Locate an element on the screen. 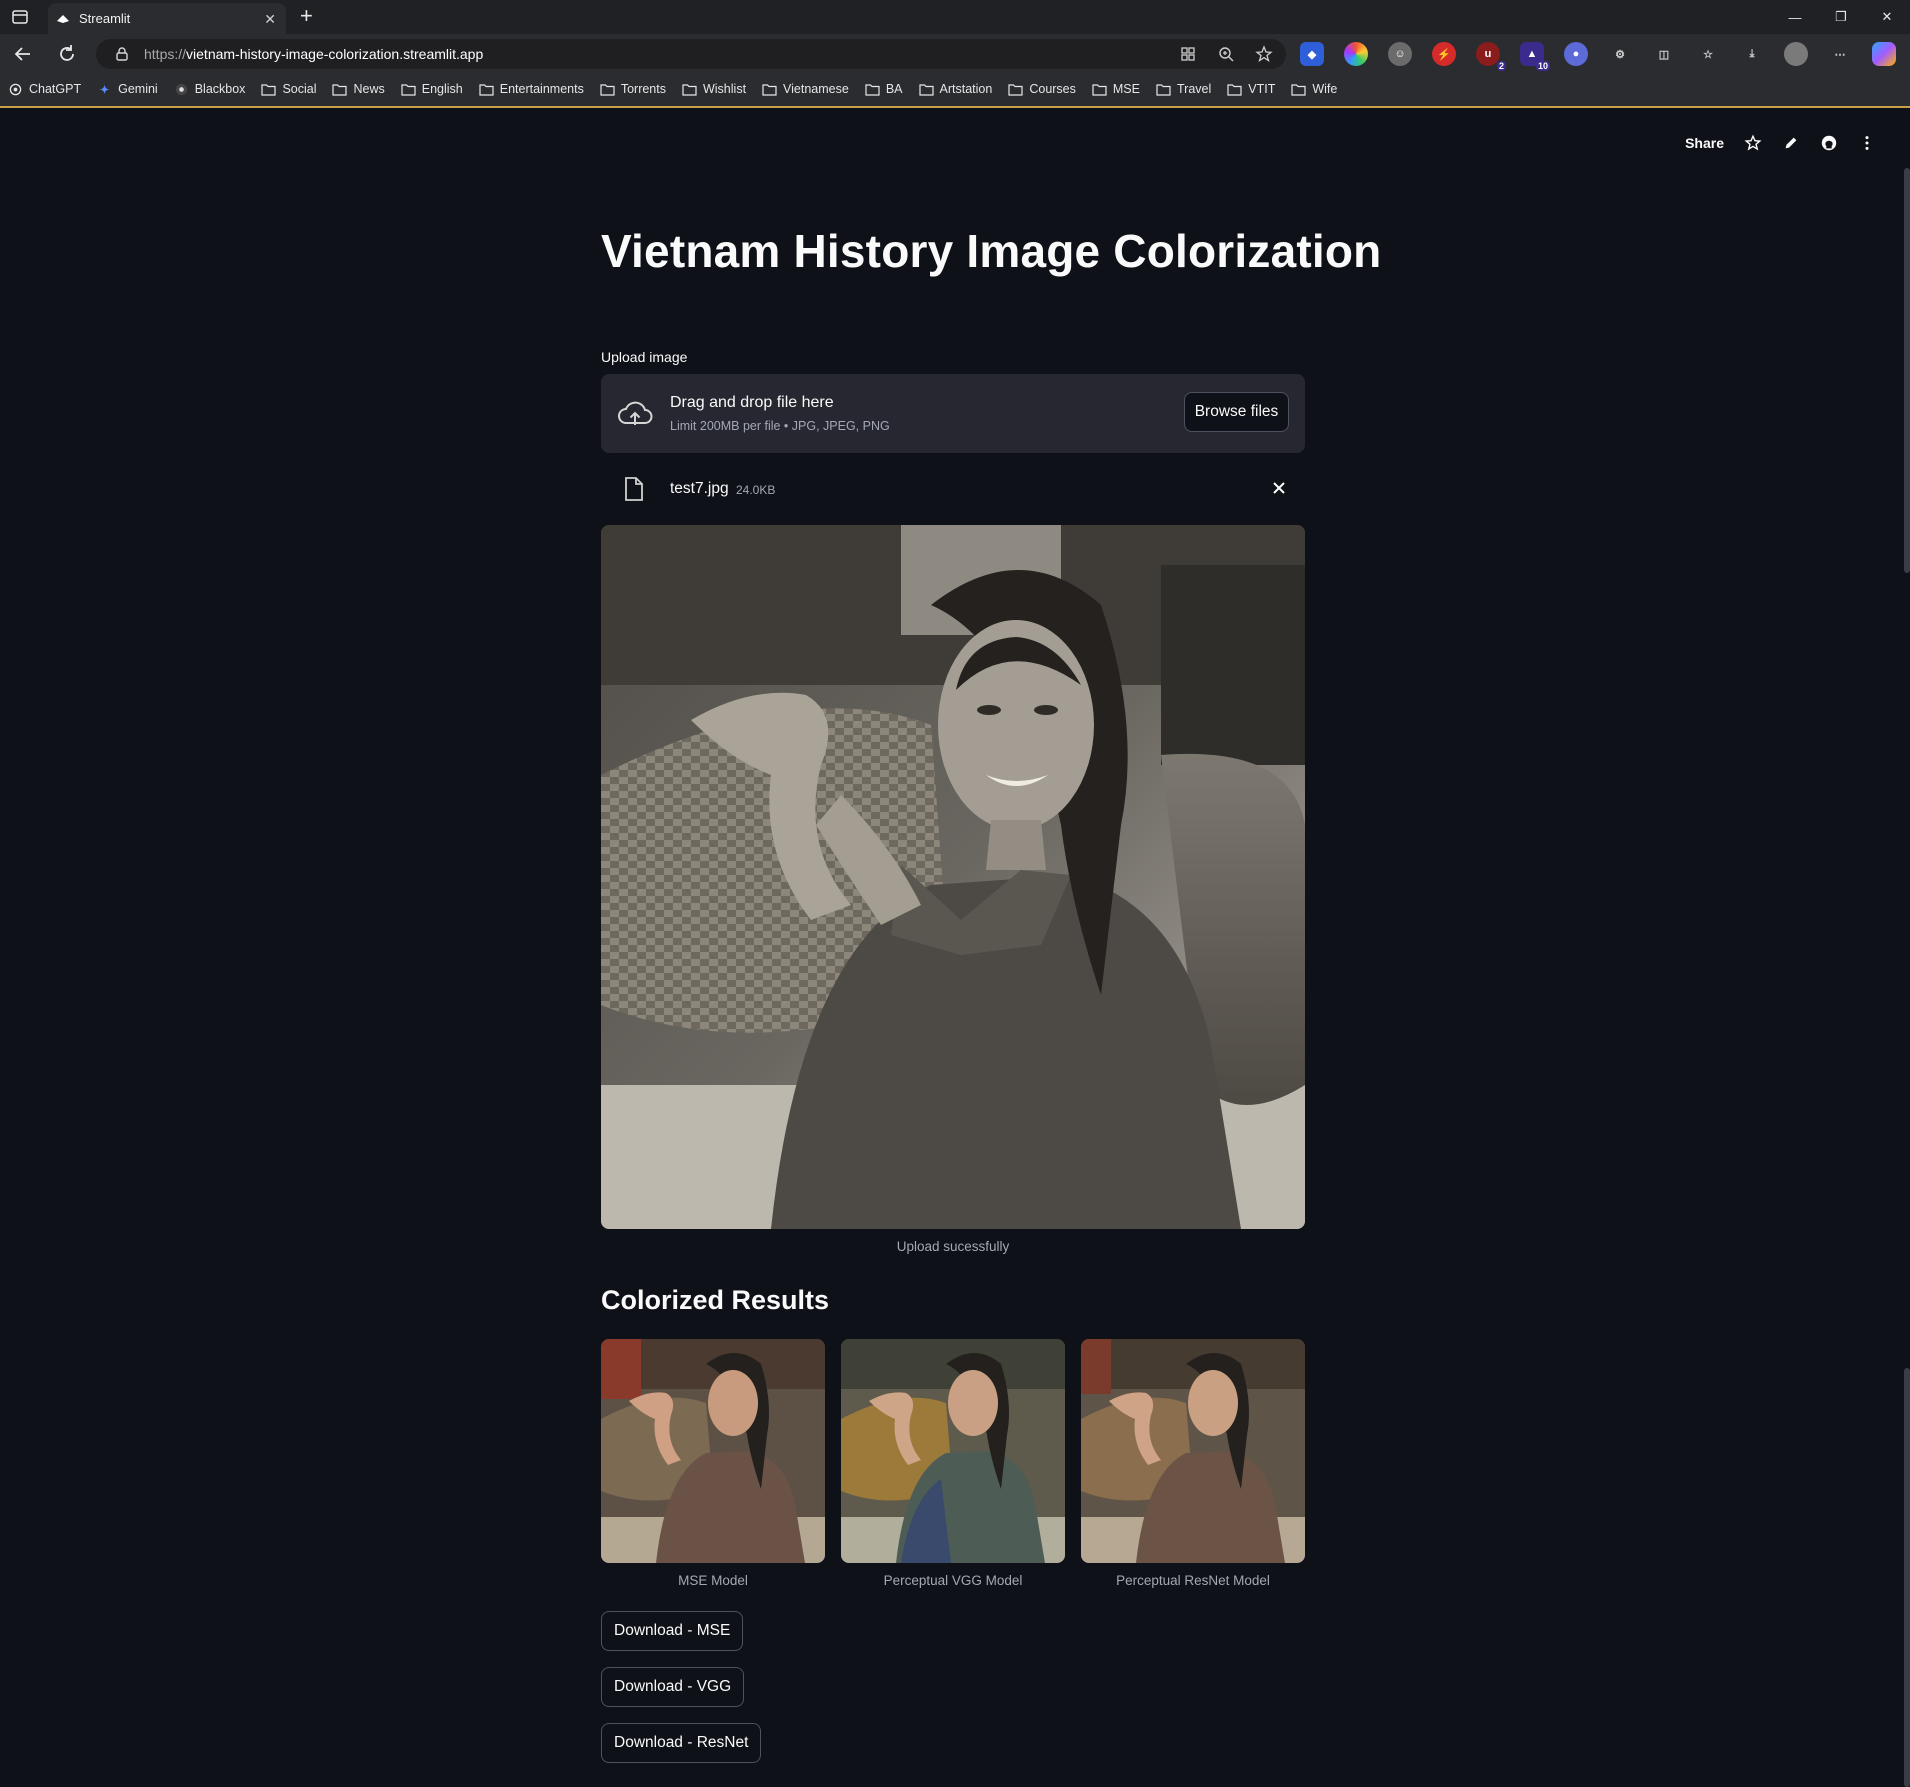 Image resolution: width=1910 pixels, height=1787 pixels. extension-badge: 10 is located at coordinates (1542, 66).